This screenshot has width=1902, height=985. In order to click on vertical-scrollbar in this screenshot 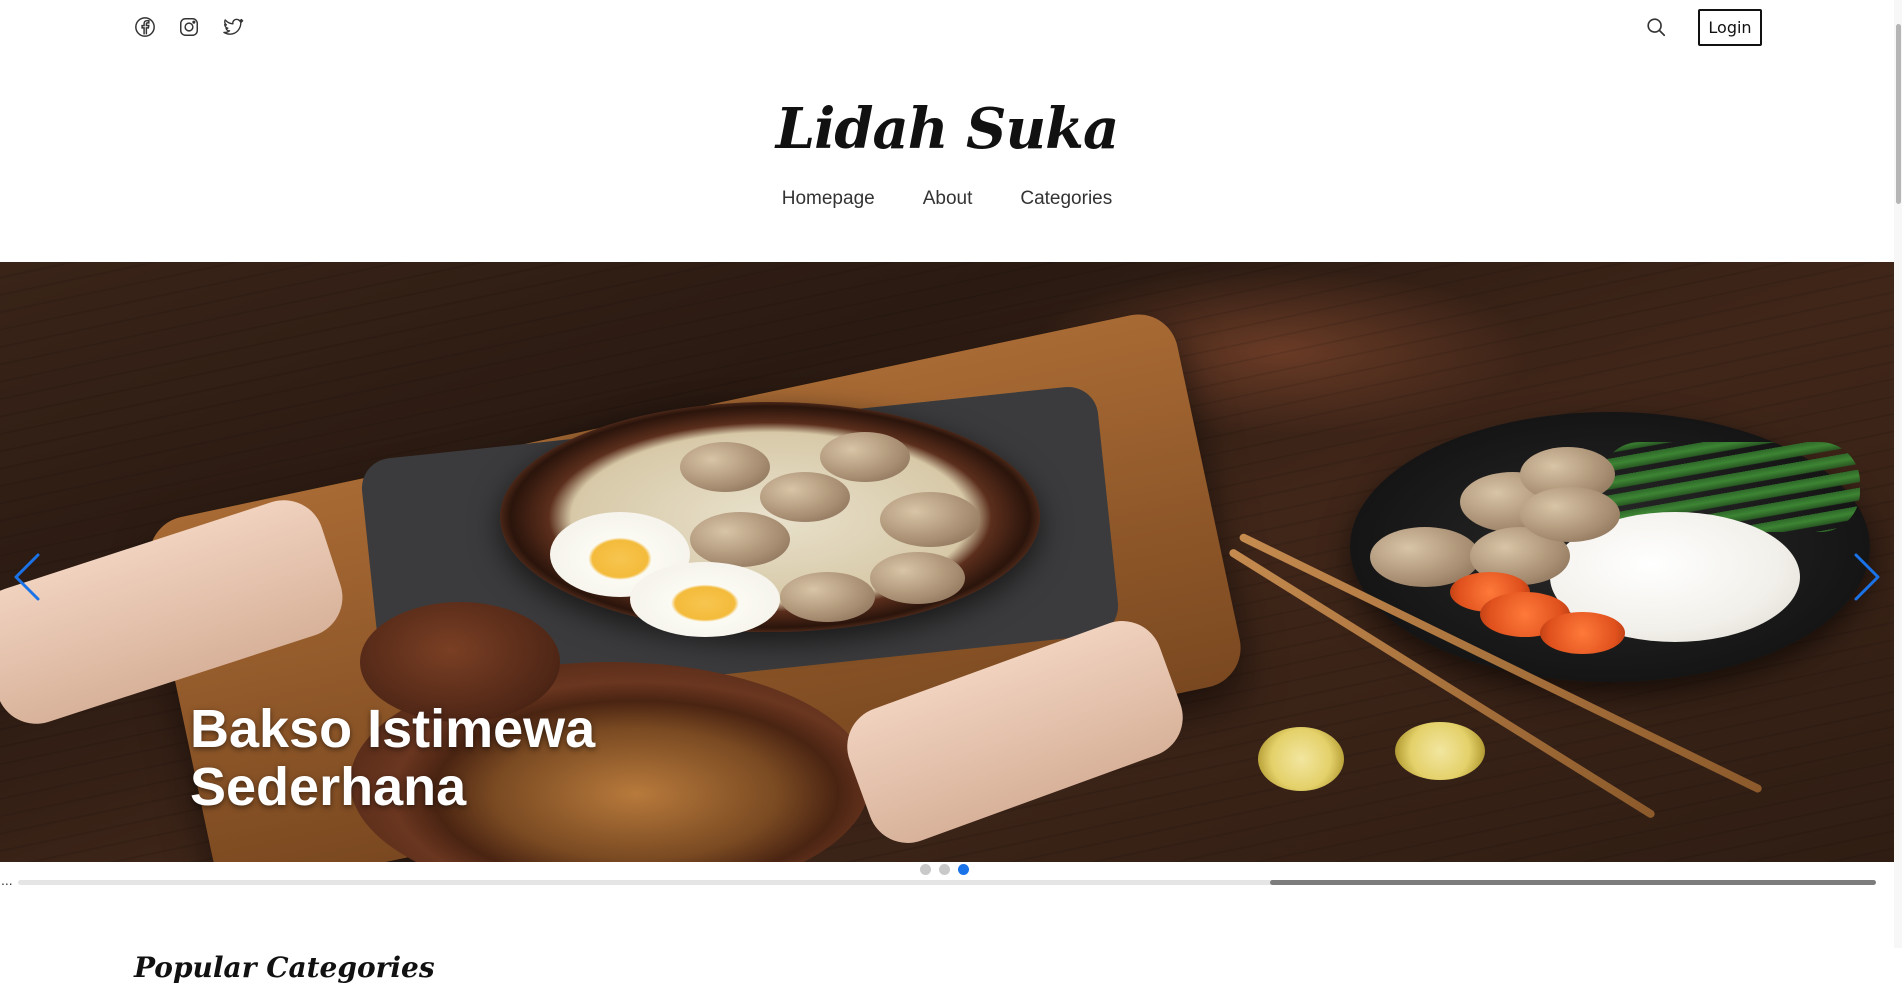, I will do `click(1898, 474)`.